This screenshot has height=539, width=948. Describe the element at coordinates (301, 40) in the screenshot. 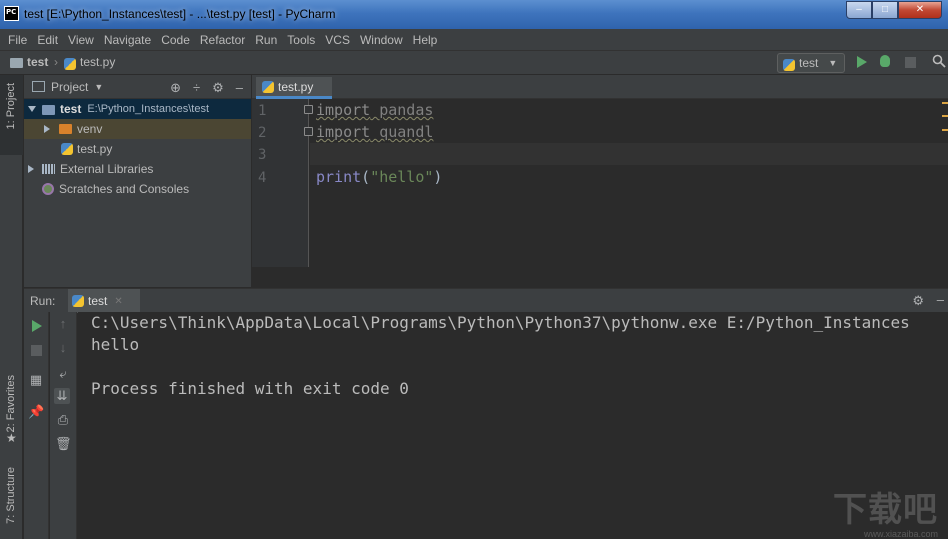

I see `menu-tools: Tools` at that location.